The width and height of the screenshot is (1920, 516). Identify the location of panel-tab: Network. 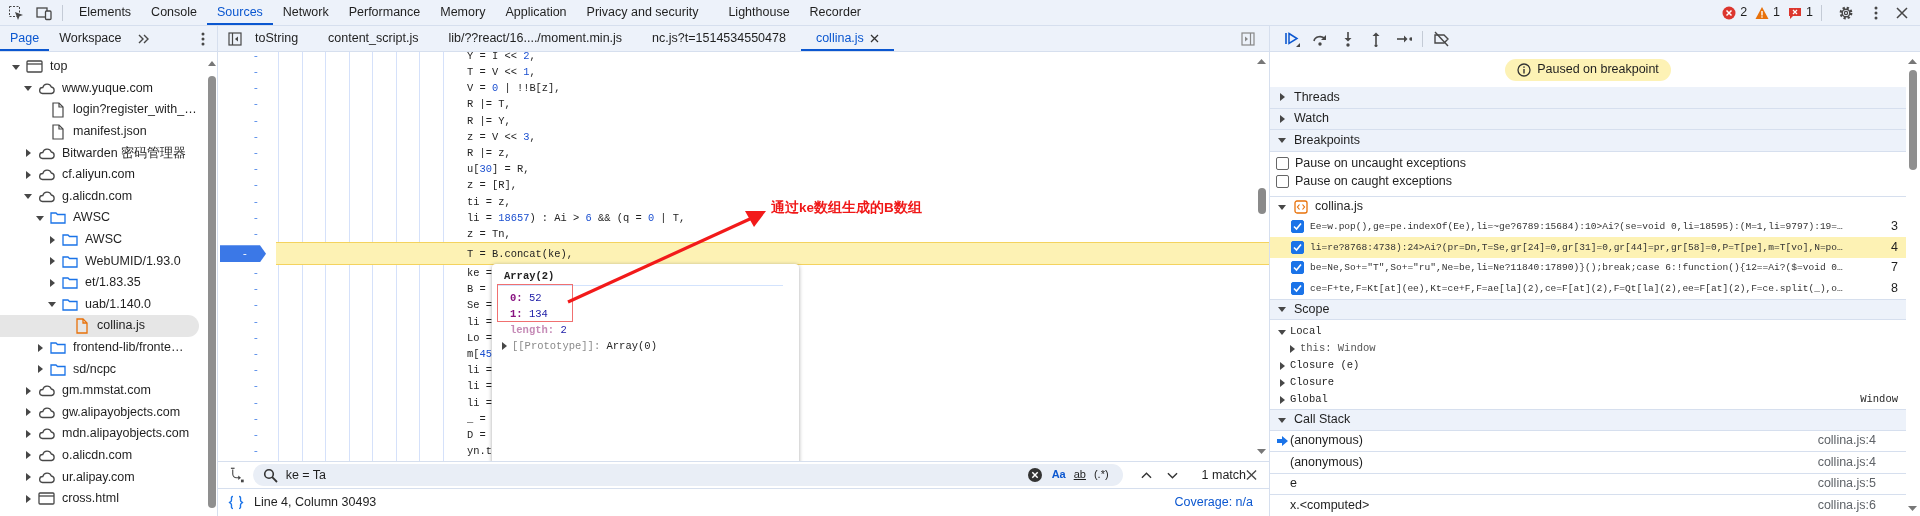
(305, 12).